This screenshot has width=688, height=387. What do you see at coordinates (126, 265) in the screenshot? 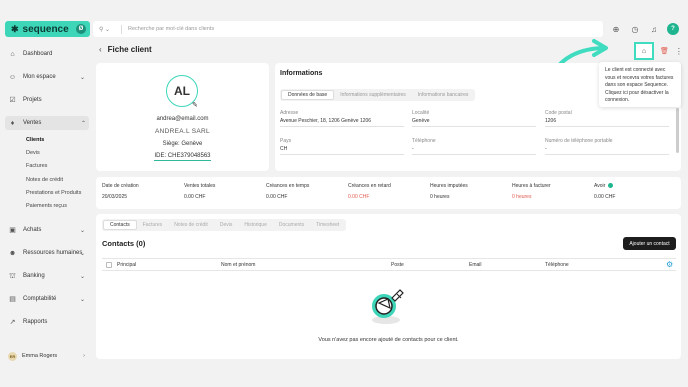
I see `column-principal: Principal` at bounding box center [126, 265].